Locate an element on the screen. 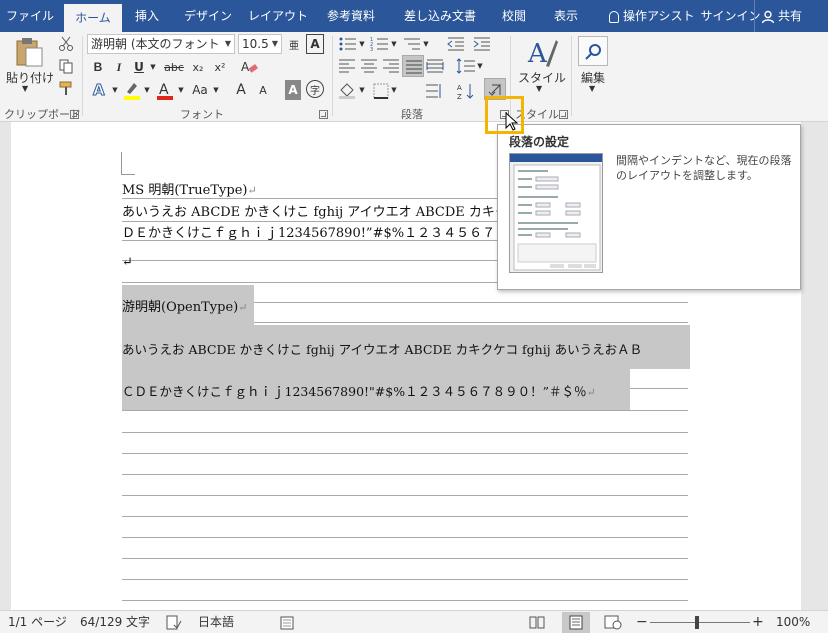 The image size is (828, 633). numbering-dropdown: ▼ is located at coordinates (394, 44).